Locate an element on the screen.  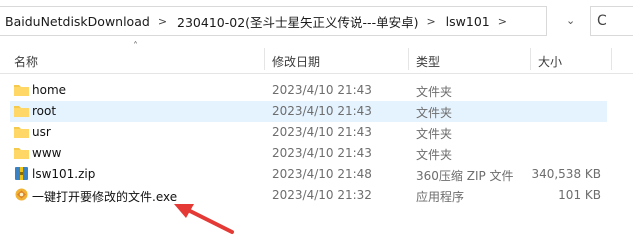
column-header-modified: 修改日期 is located at coordinates (296, 61).